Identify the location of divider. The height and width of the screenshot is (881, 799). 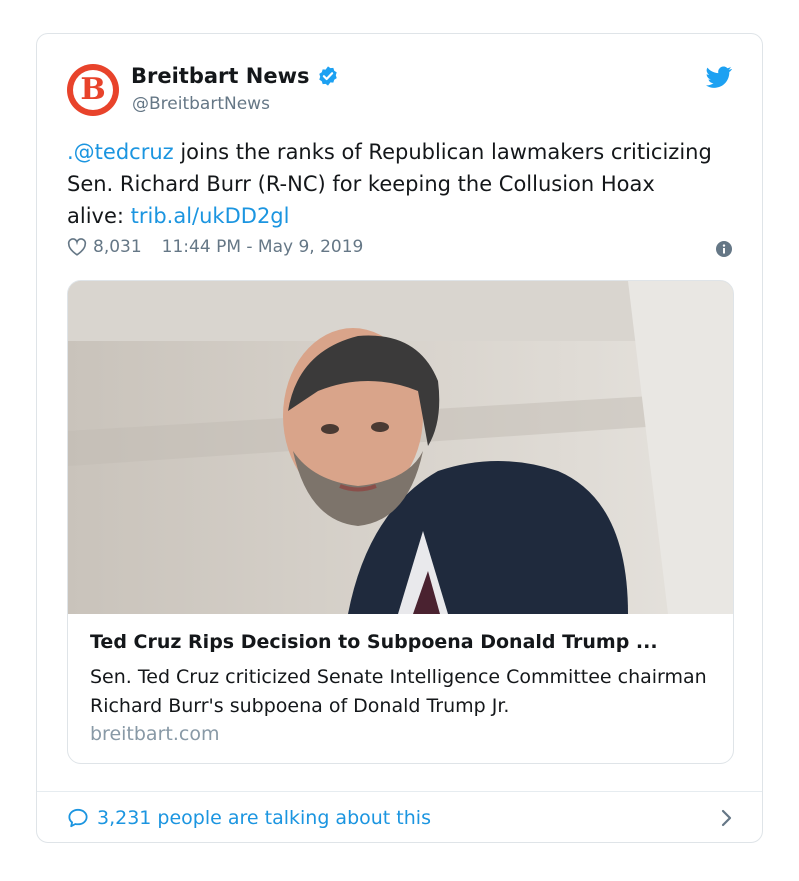
(399, 791).